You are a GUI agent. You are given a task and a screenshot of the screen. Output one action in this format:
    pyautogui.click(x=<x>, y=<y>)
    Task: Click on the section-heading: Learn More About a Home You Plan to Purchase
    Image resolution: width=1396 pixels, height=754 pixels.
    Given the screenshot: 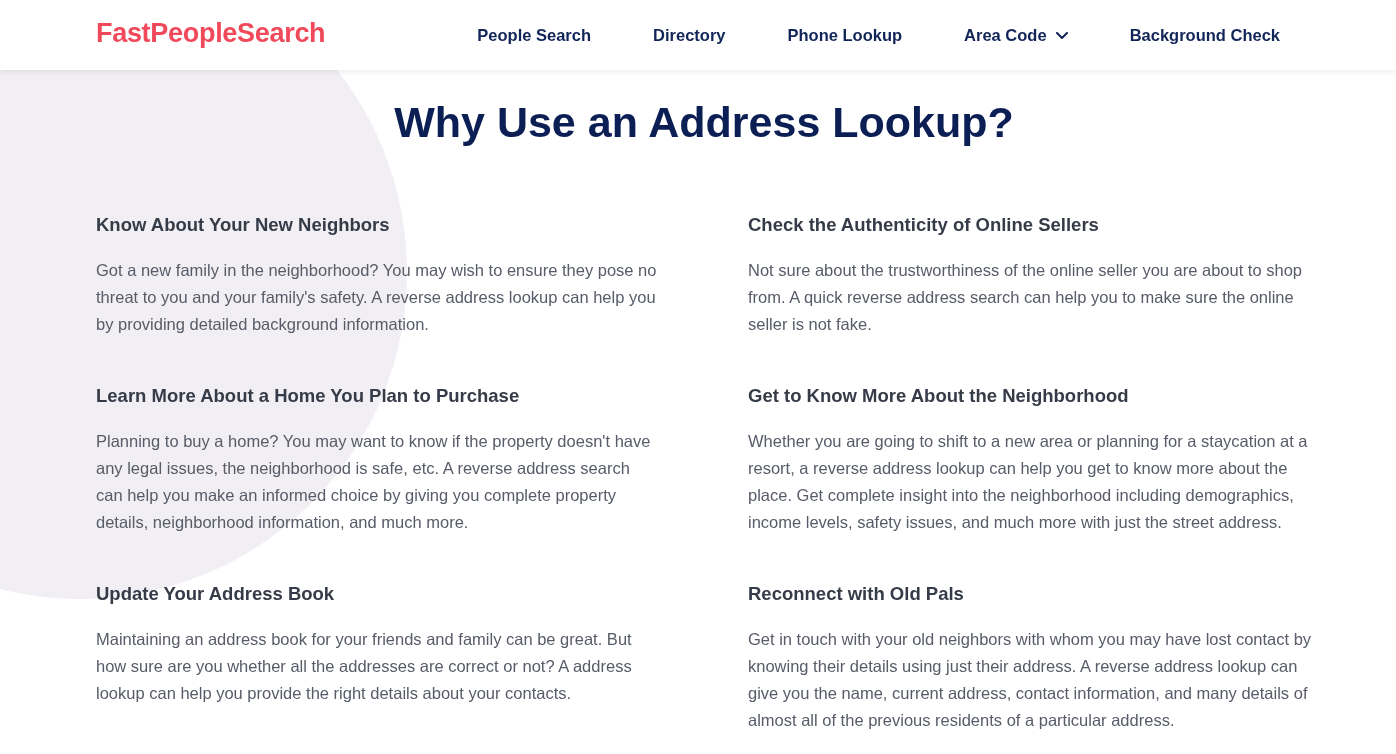 What is the action you would take?
    pyautogui.click(x=308, y=396)
    